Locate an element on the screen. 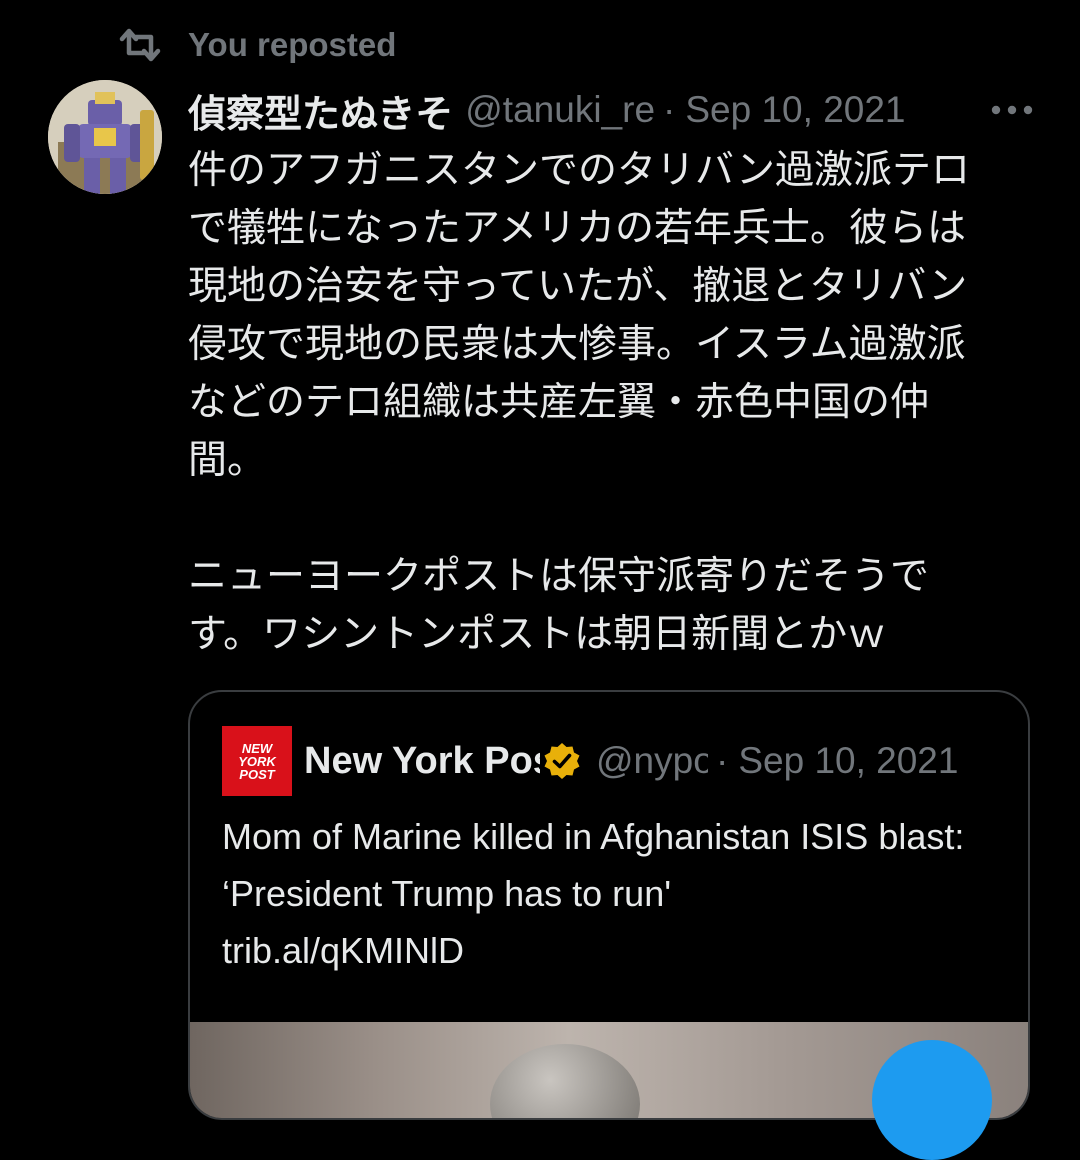  quoted-author-handle: @nypost is located at coordinates (652, 761).